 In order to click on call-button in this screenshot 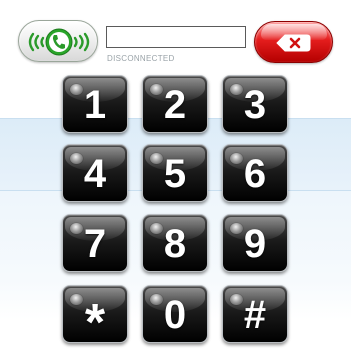, I will do `click(58, 41)`.